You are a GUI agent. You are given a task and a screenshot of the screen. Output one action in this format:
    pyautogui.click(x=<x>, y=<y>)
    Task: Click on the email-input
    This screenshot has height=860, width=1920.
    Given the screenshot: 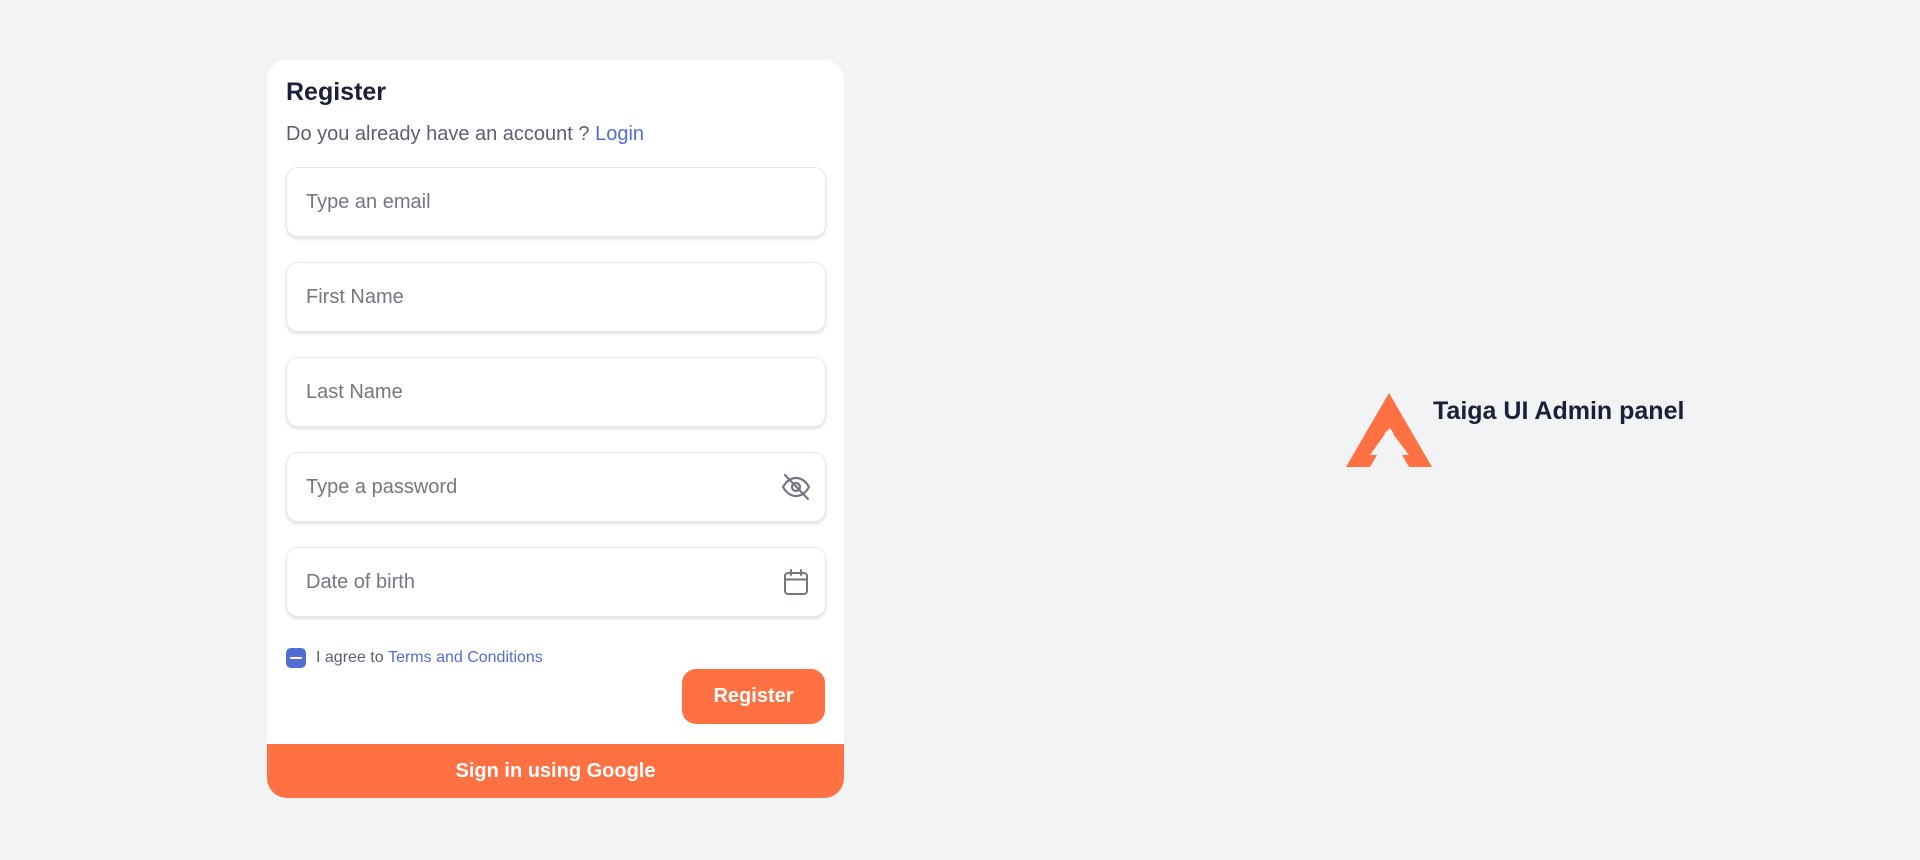 What is the action you would take?
    pyautogui.click(x=556, y=202)
    